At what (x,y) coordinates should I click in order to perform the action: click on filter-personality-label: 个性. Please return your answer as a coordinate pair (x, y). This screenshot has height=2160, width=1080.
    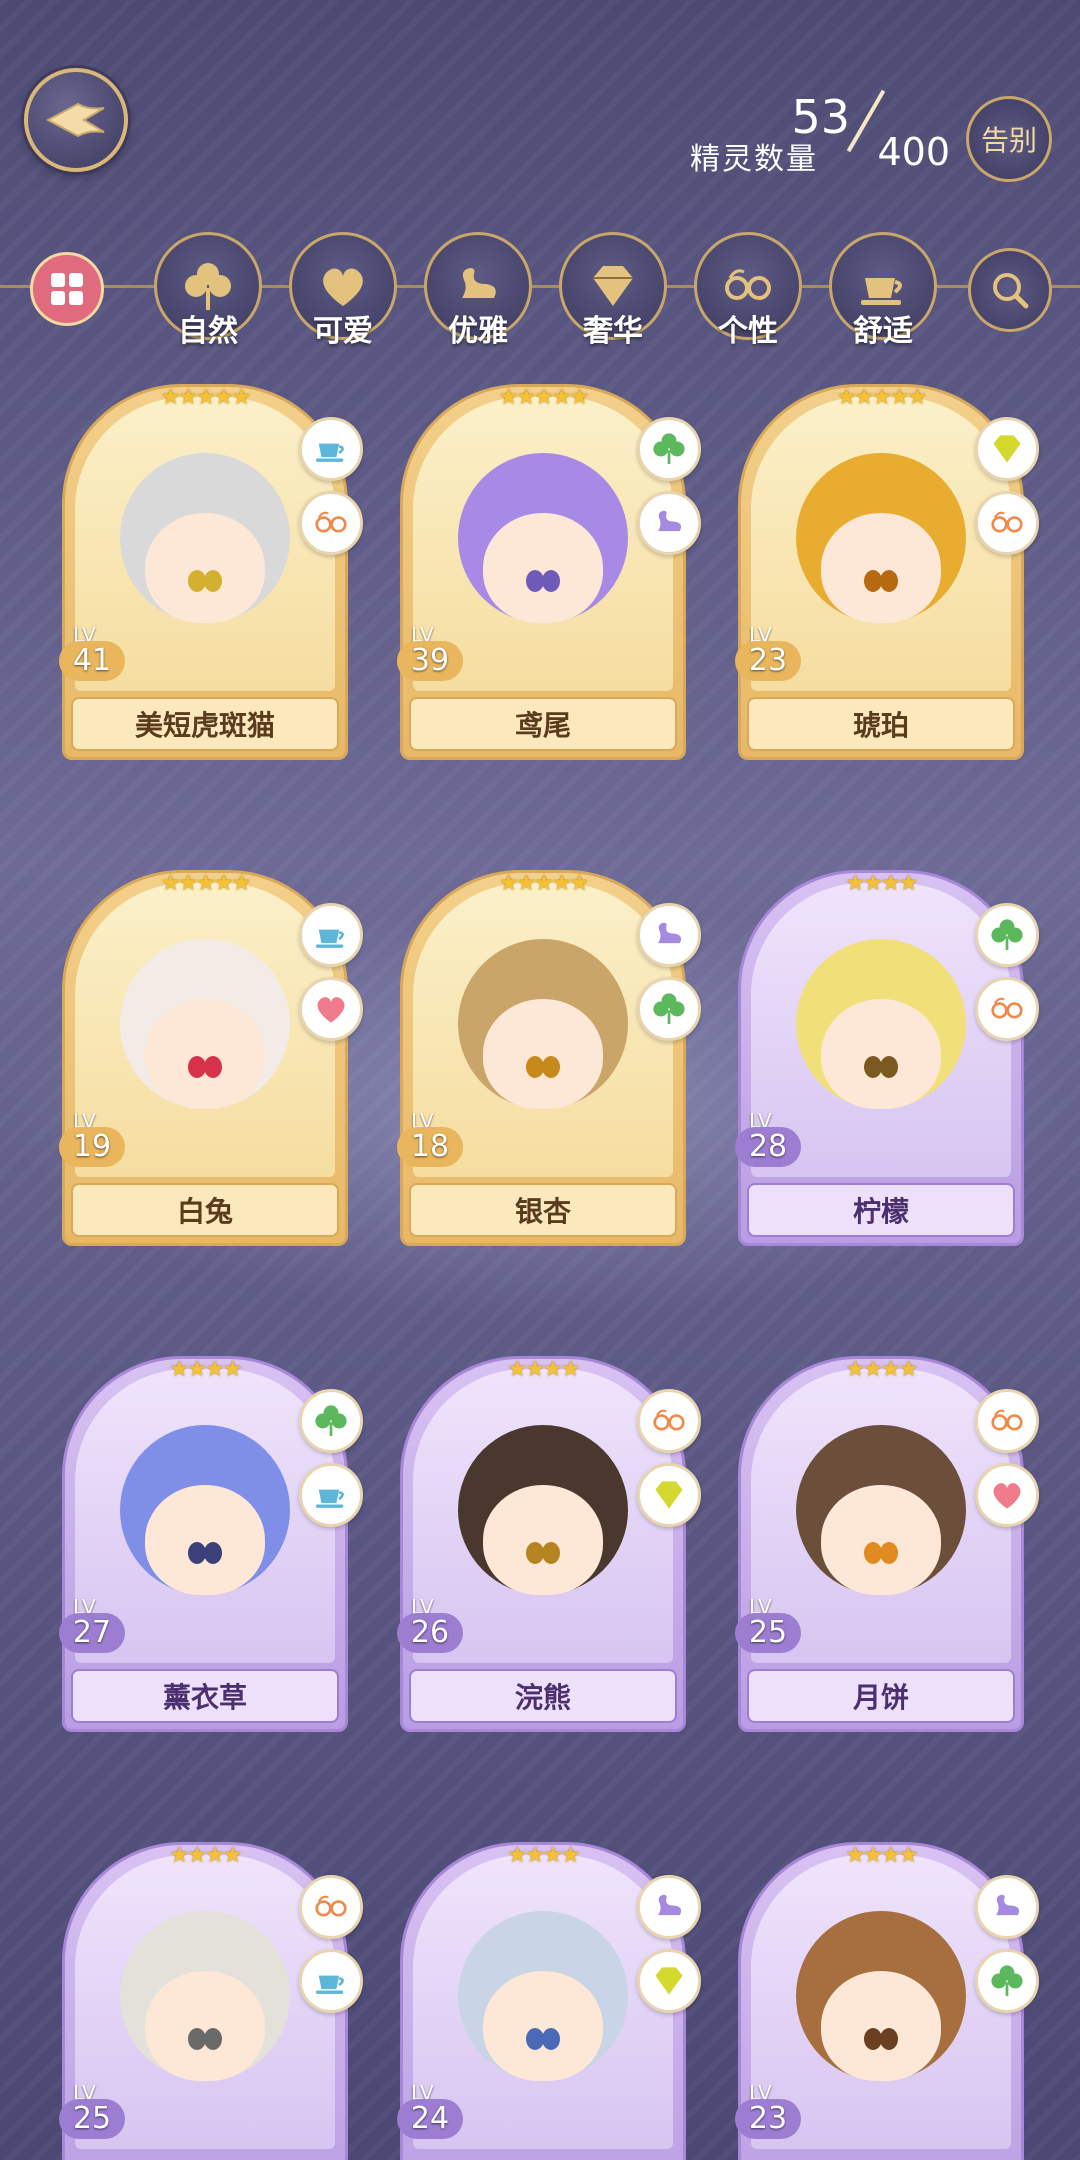
    Looking at the image, I should click on (748, 331).